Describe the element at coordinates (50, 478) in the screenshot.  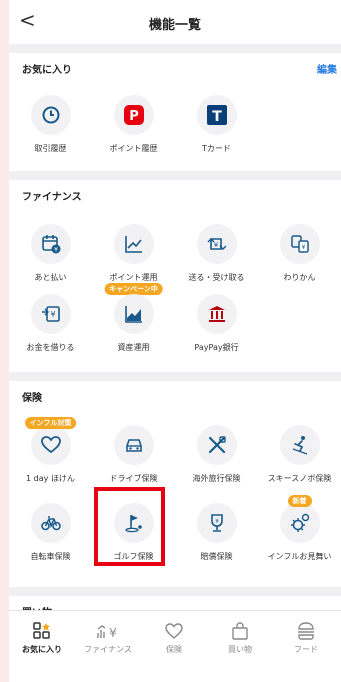
I see `insurance-item-label: 1 day ほけん` at that location.